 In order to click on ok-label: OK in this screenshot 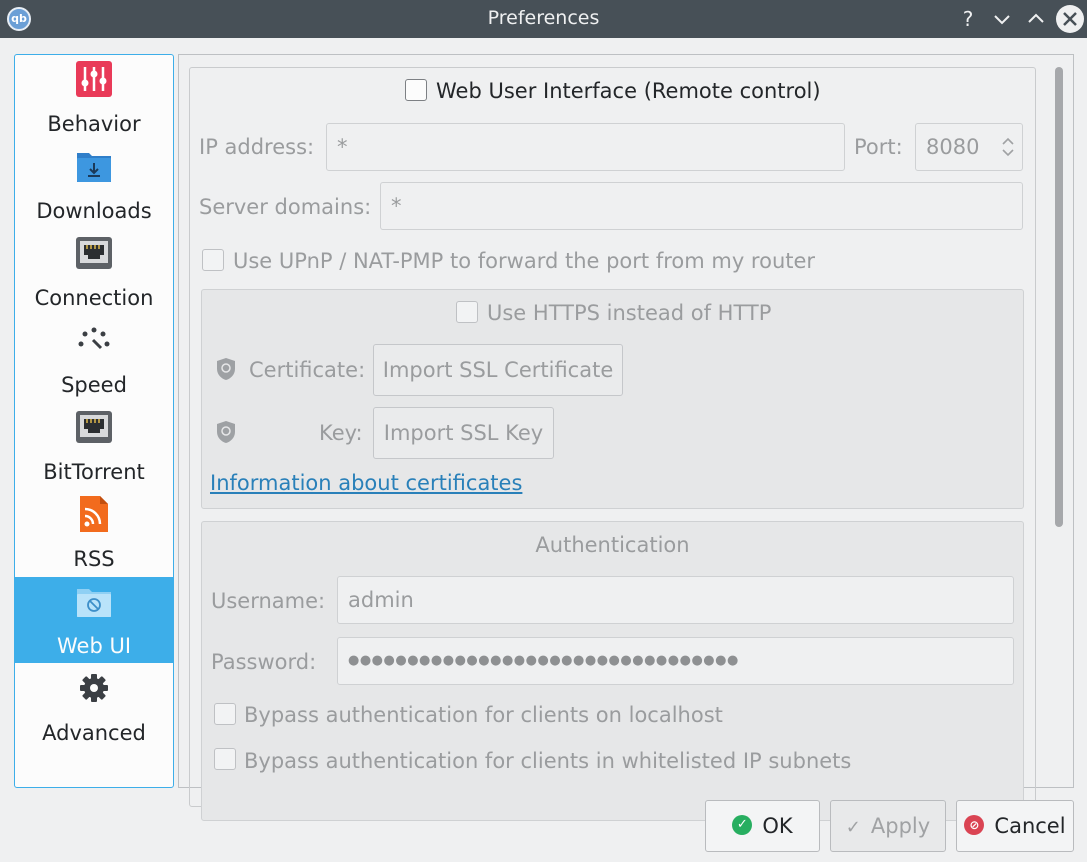, I will do `click(777, 826)`.